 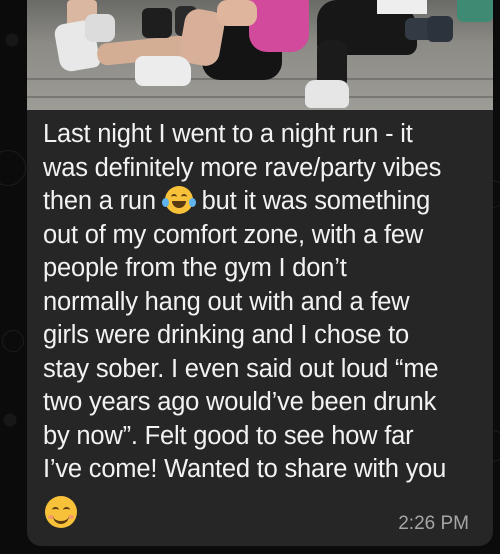 I want to click on laughing-with-tears-emoji, so click(x=178, y=200).